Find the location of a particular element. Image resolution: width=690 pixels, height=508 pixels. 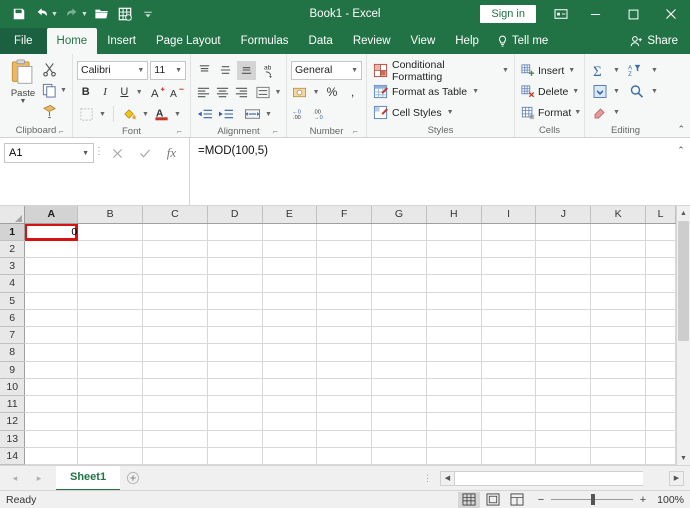

increase-indent-button is located at coordinates (225, 114).